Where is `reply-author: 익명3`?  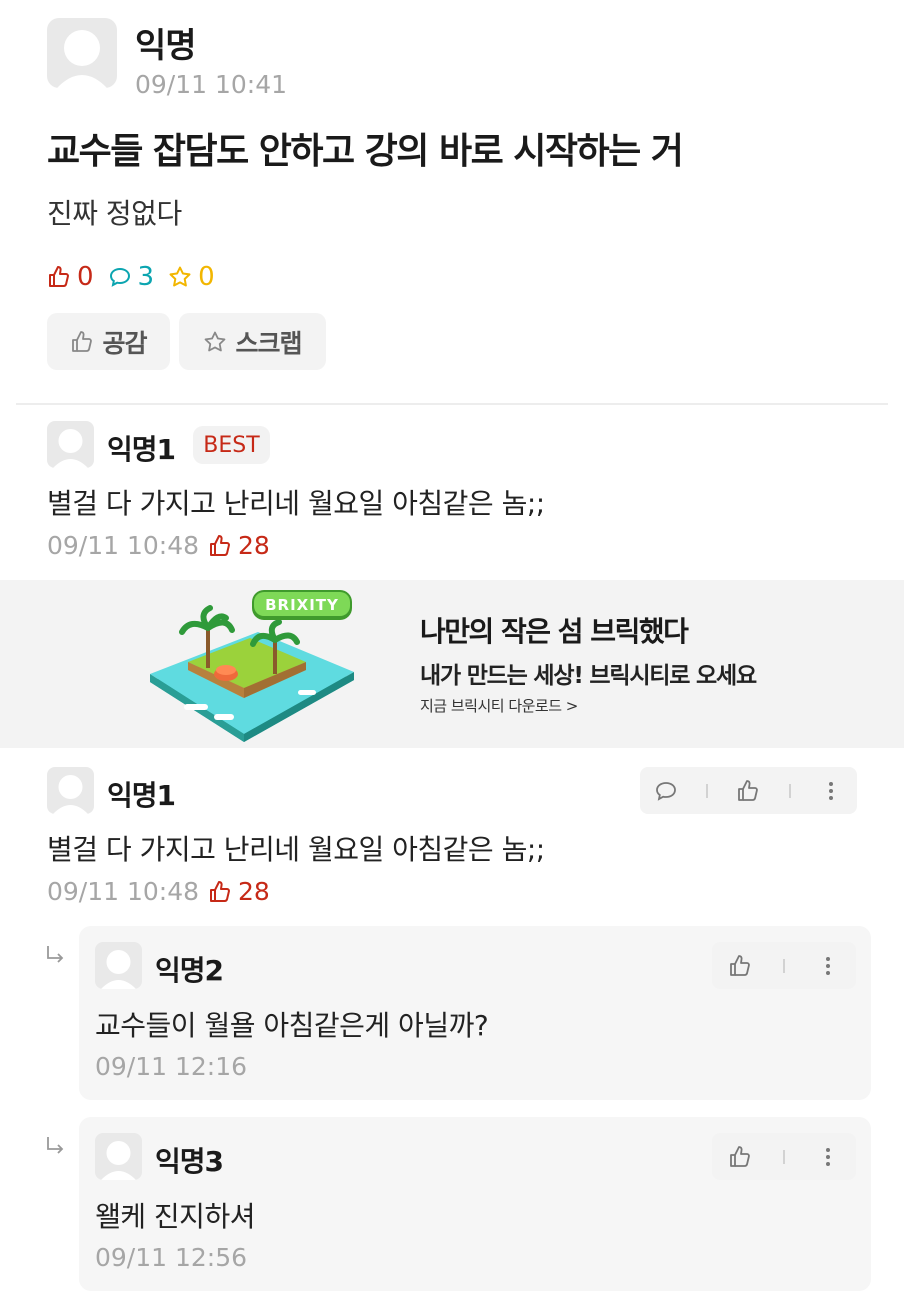
reply-author: 익명3 is located at coordinates (189, 1161).